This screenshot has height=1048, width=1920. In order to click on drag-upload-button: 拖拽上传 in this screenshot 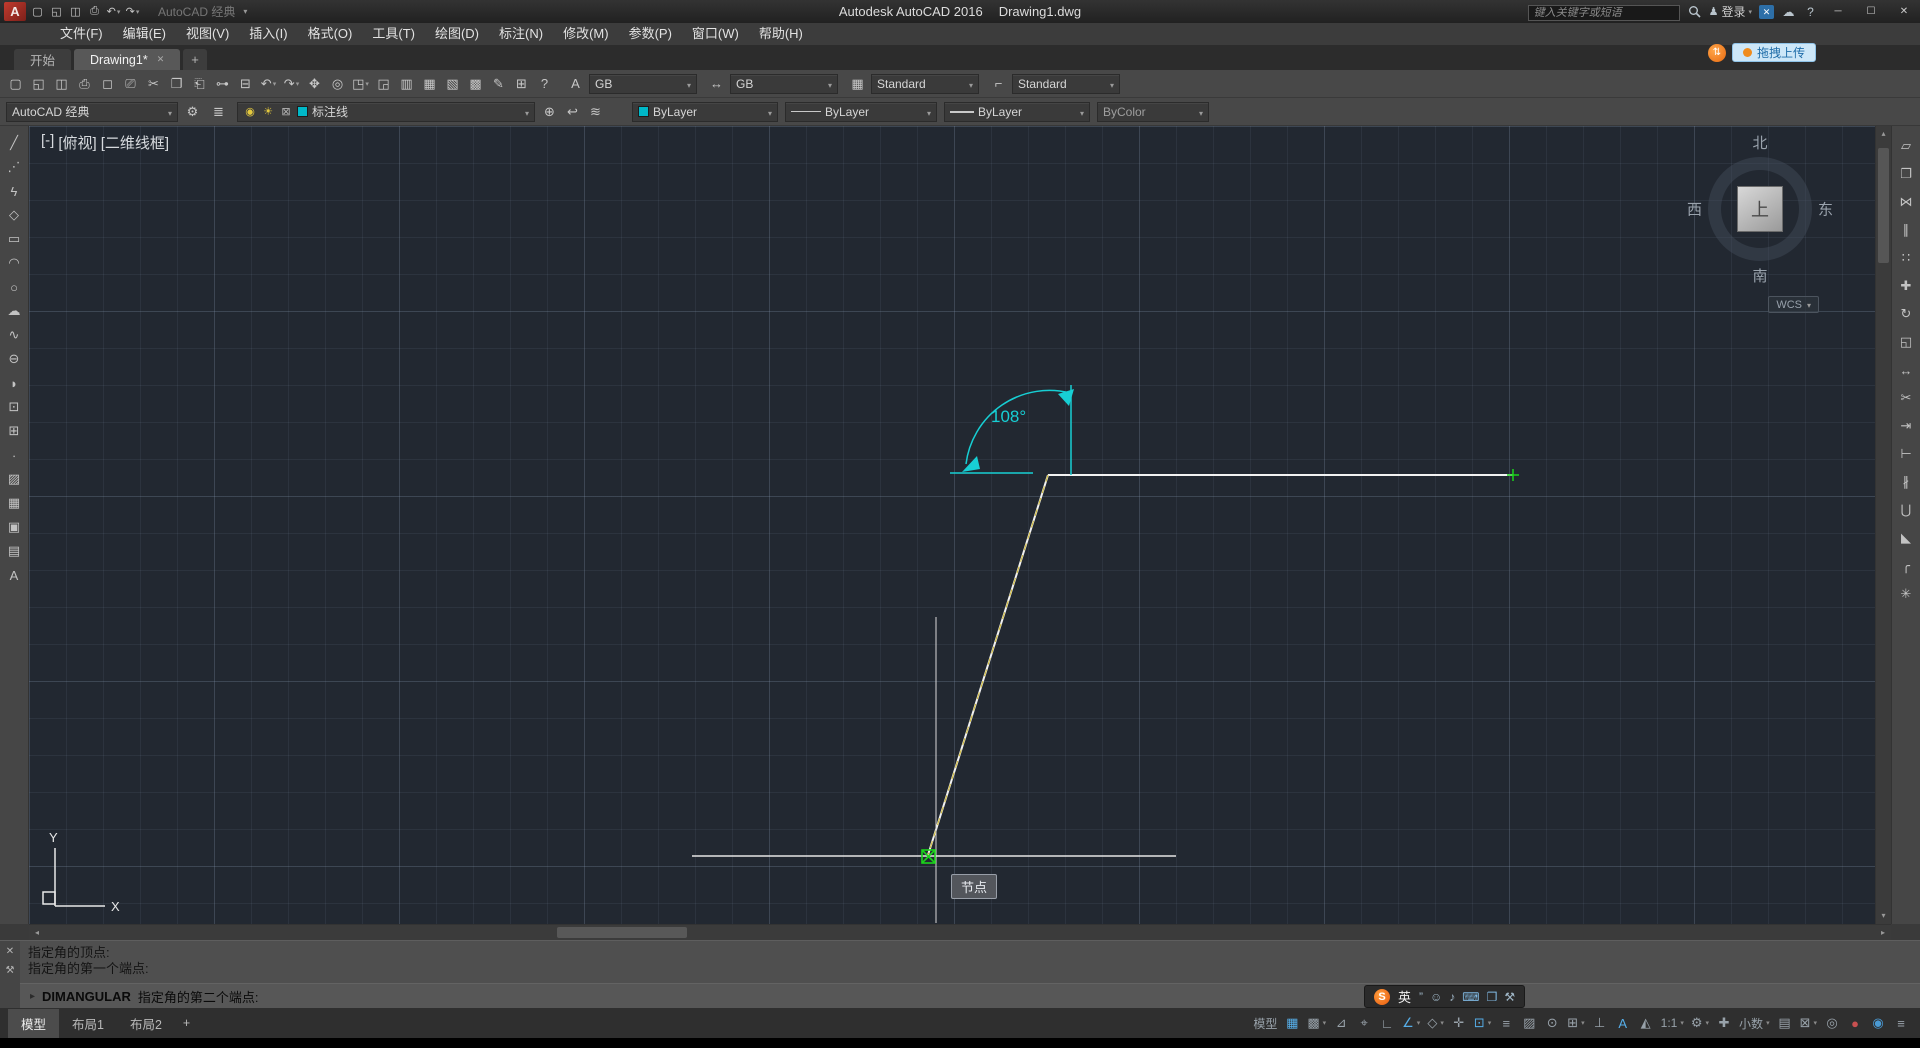, I will do `click(1773, 52)`.